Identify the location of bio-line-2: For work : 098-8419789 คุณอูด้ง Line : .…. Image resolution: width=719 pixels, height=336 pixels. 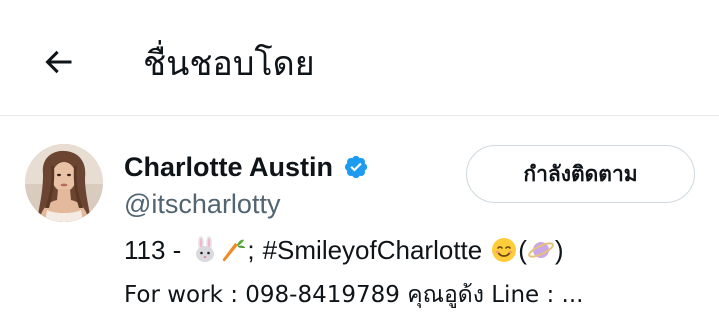
(404, 295).